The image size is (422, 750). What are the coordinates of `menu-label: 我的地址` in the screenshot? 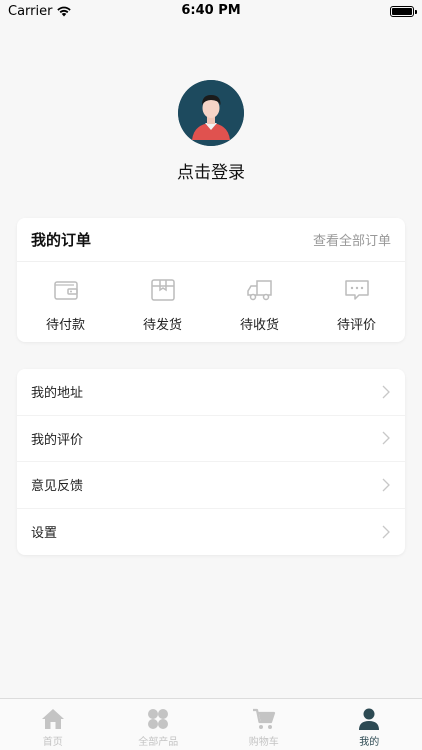 It's located at (57, 394).